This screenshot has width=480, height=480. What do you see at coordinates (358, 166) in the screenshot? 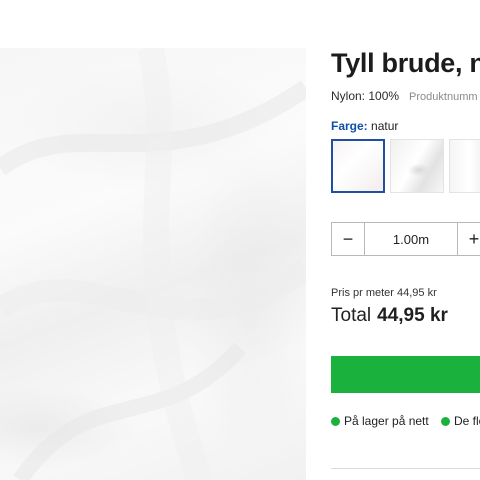
I see `color-swatch-natur` at bounding box center [358, 166].